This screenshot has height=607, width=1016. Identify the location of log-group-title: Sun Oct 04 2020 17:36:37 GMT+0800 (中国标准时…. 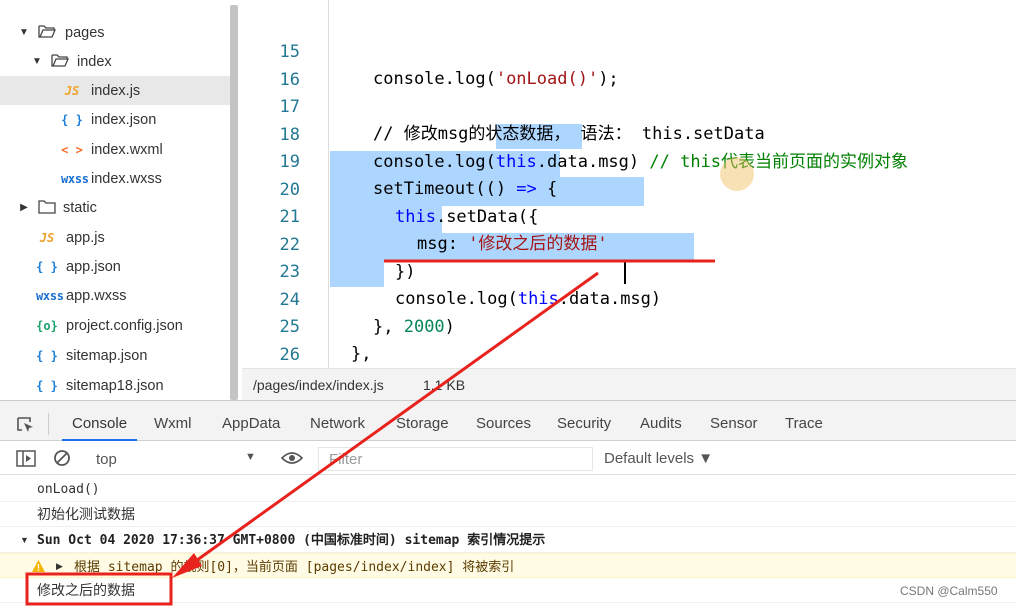
(291, 540).